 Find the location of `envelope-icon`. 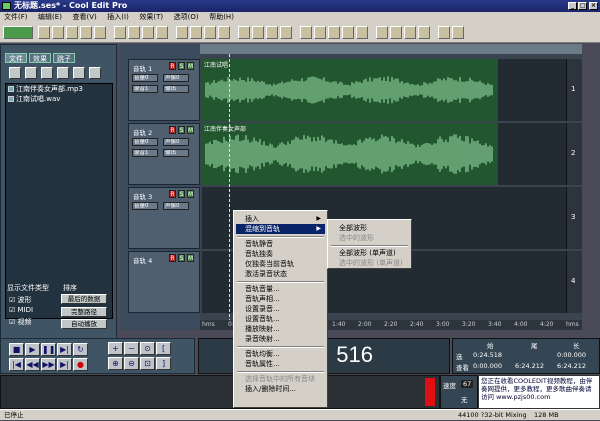

envelope-icon is located at coordinates (306, 32).